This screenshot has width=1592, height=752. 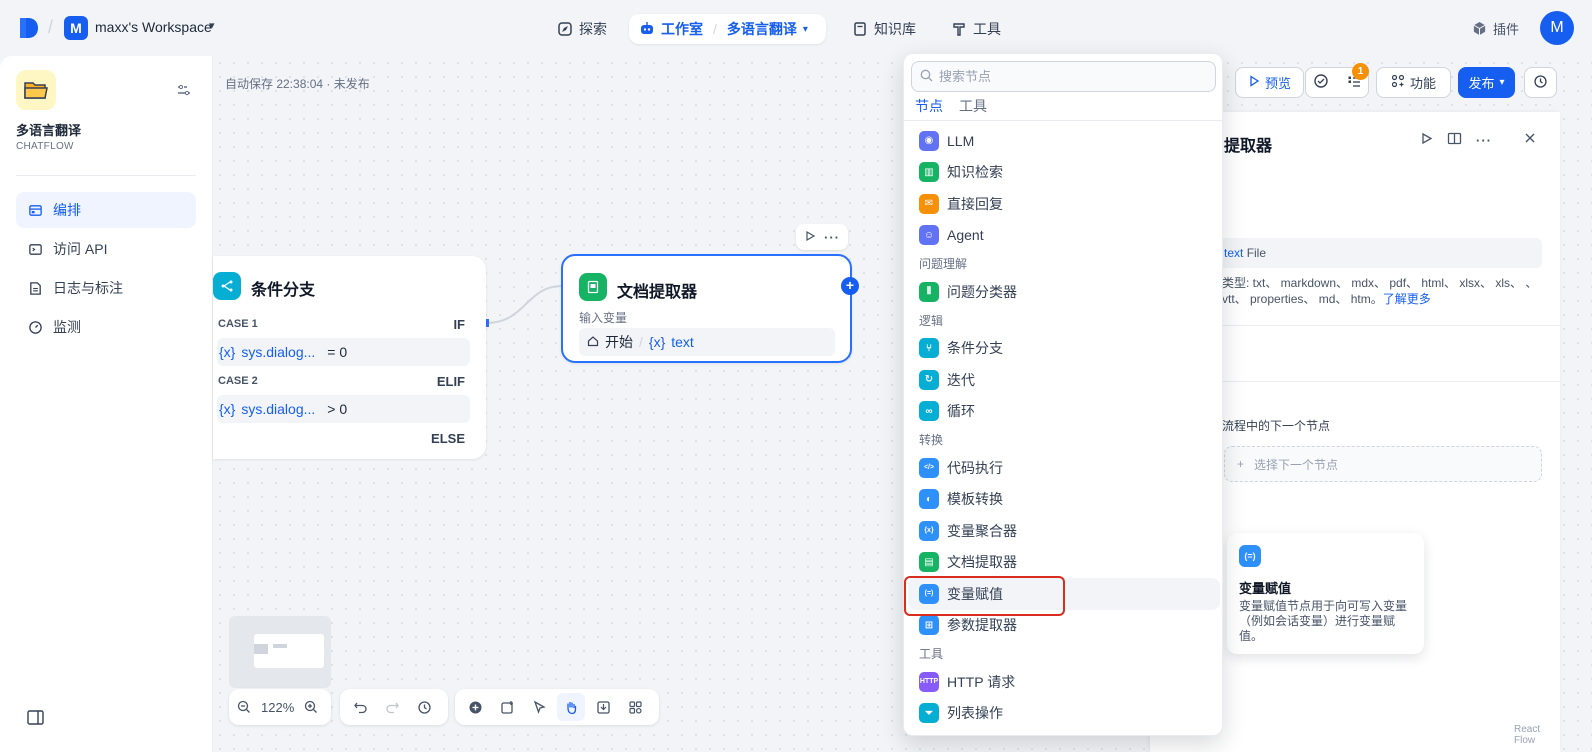 I want to click on nav-knowledge: 知识库, so click(x=884, y=29).